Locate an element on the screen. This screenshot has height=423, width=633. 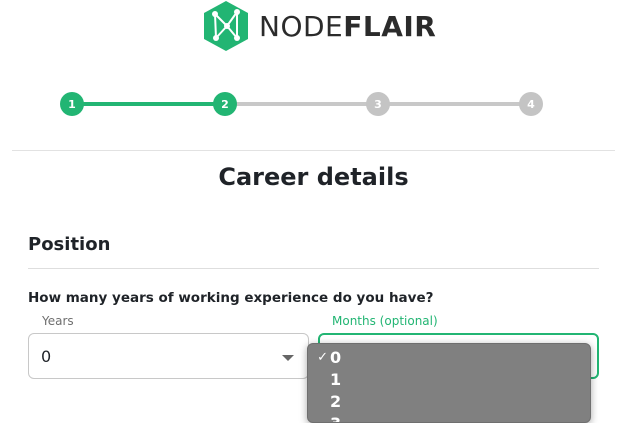
months-label: Months (optional) is located at coordinates (385, 321).